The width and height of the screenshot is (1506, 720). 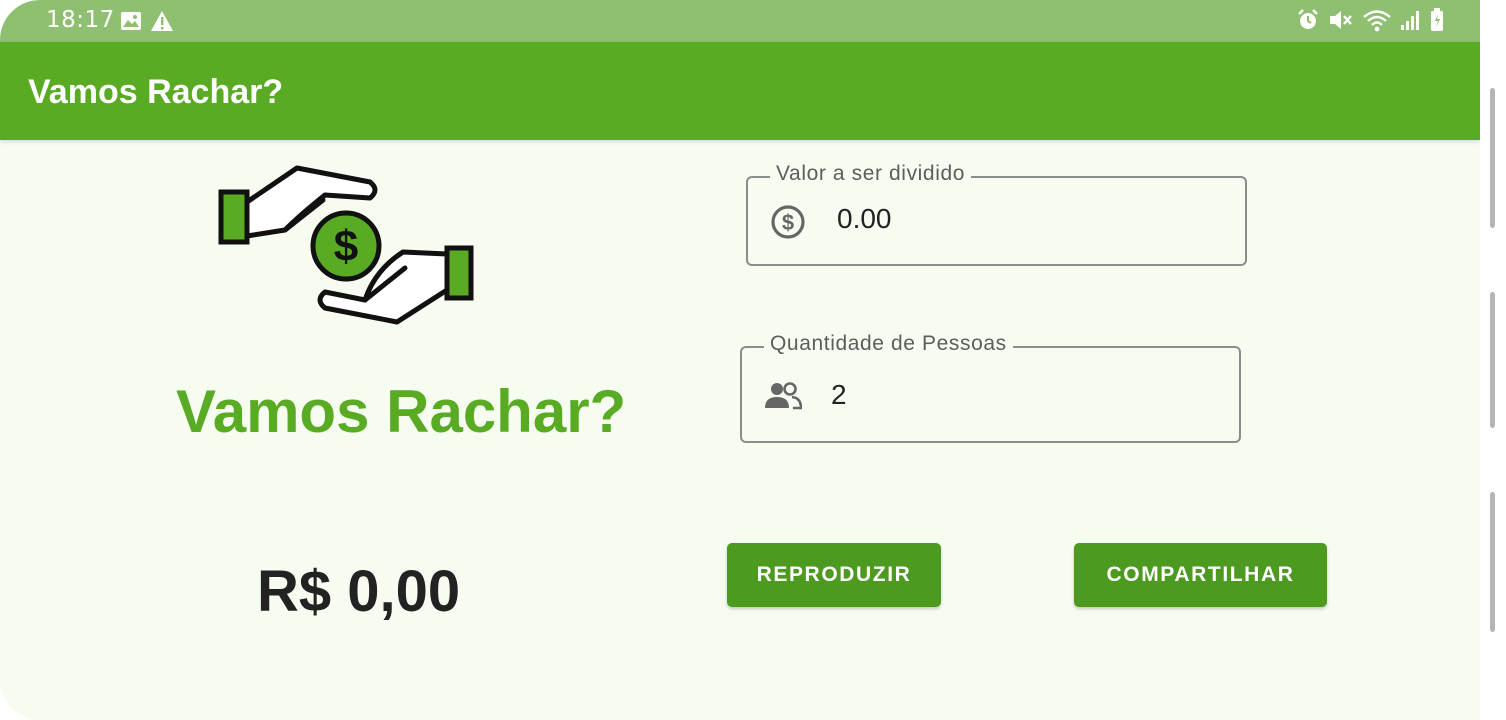 What do you see at coordinates (1437, 19) in the screenshot?
I see `battery-icon` at bounding box center [1437, 19].